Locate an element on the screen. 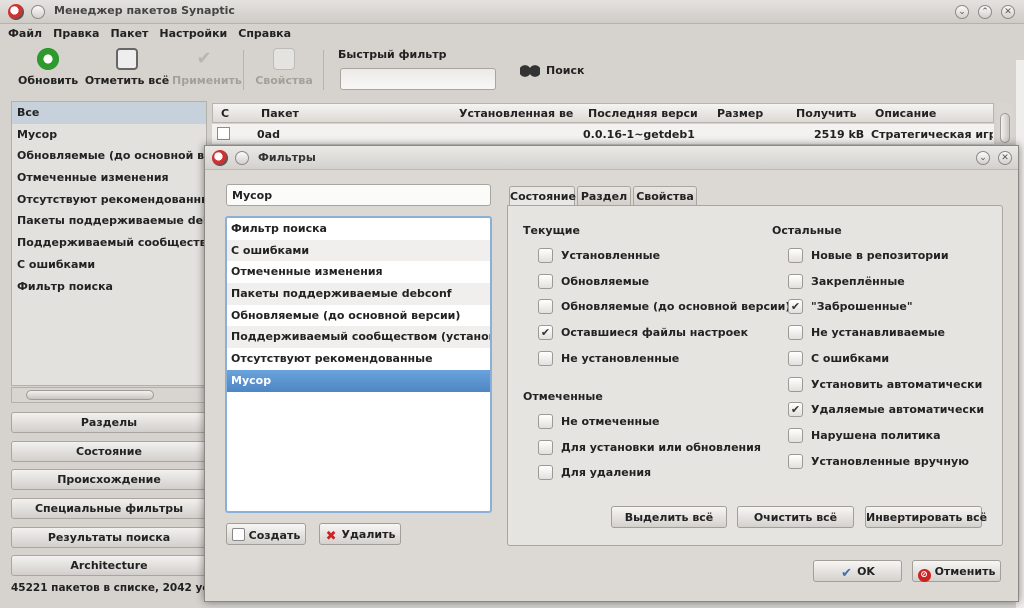 Image resolution: width=1024 pixels, height=608 pixels. checkbox-label: Установить автоматически is located at coordinates (897, 384).